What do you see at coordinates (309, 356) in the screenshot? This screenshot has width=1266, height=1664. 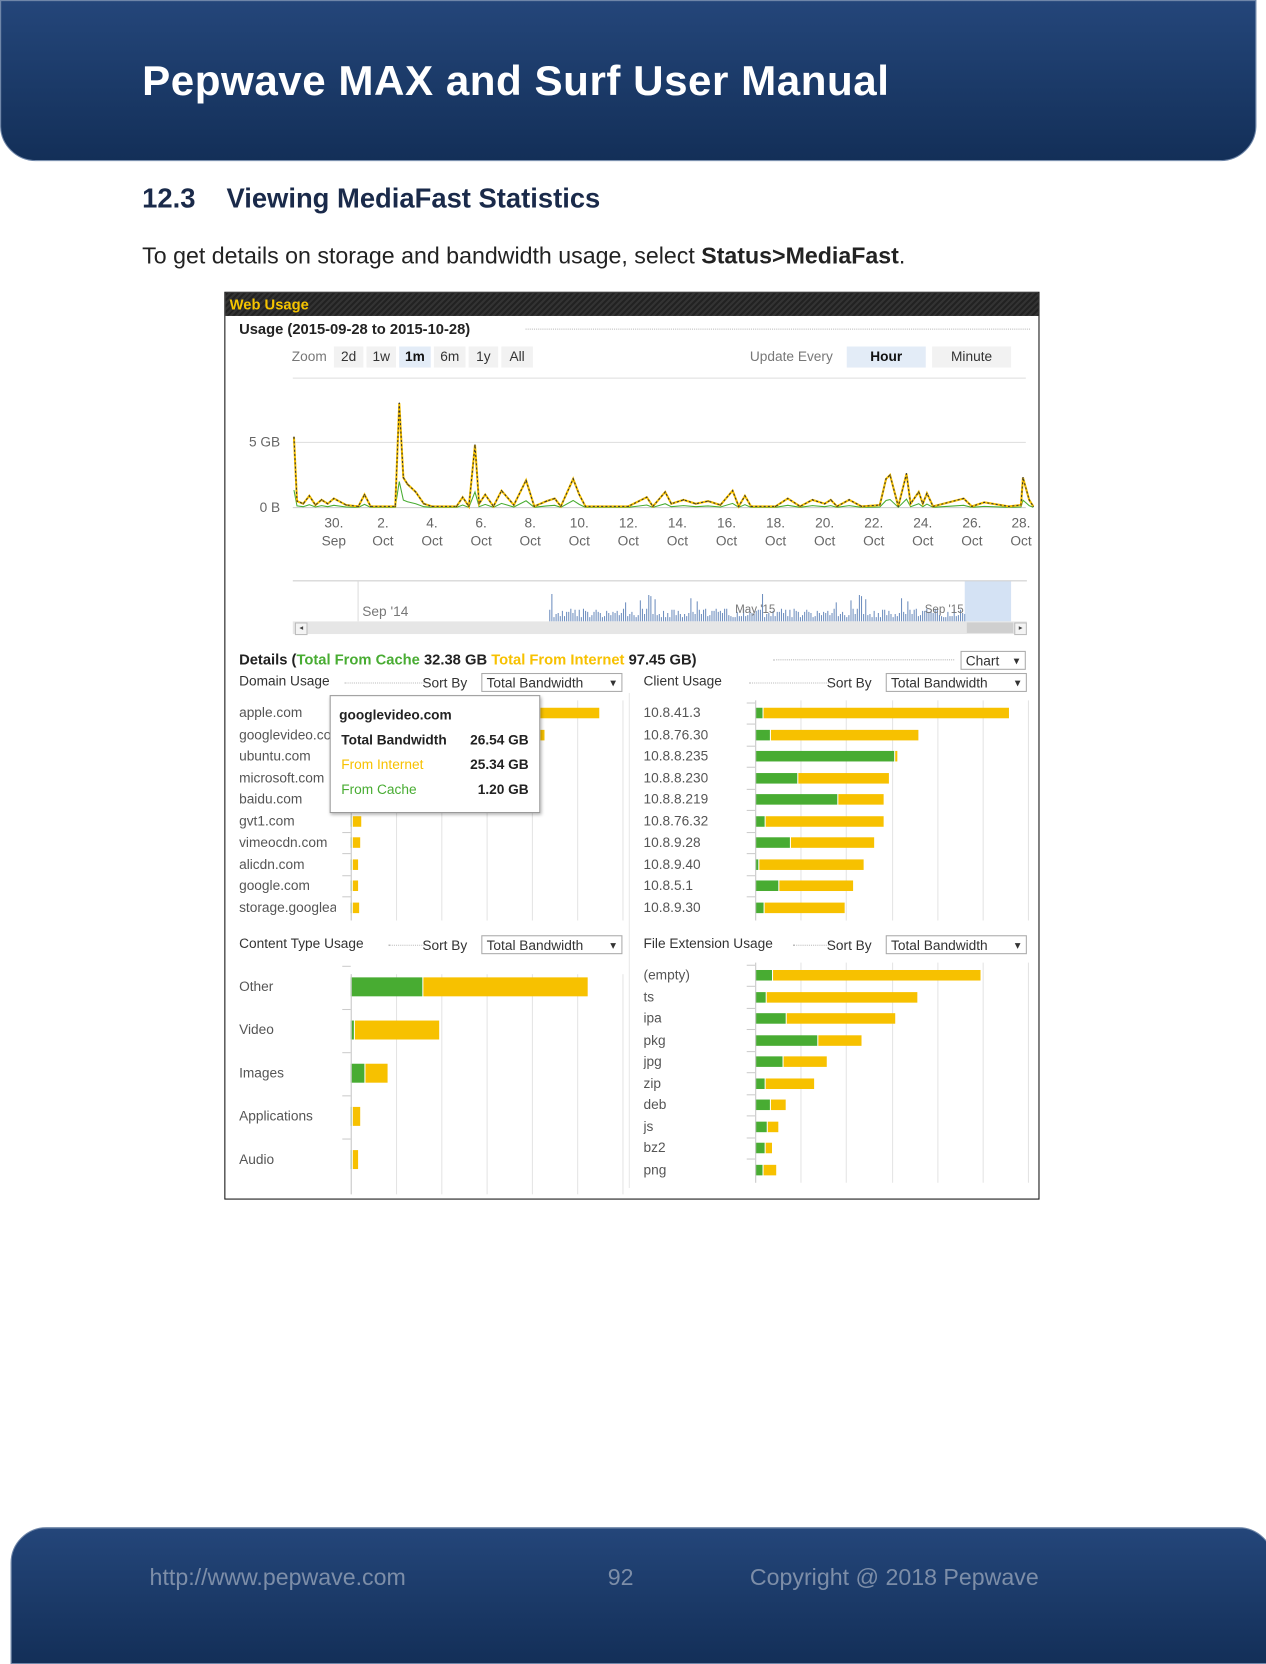 I see `zoom-label: Zoom` at bounding box center [309, 356].